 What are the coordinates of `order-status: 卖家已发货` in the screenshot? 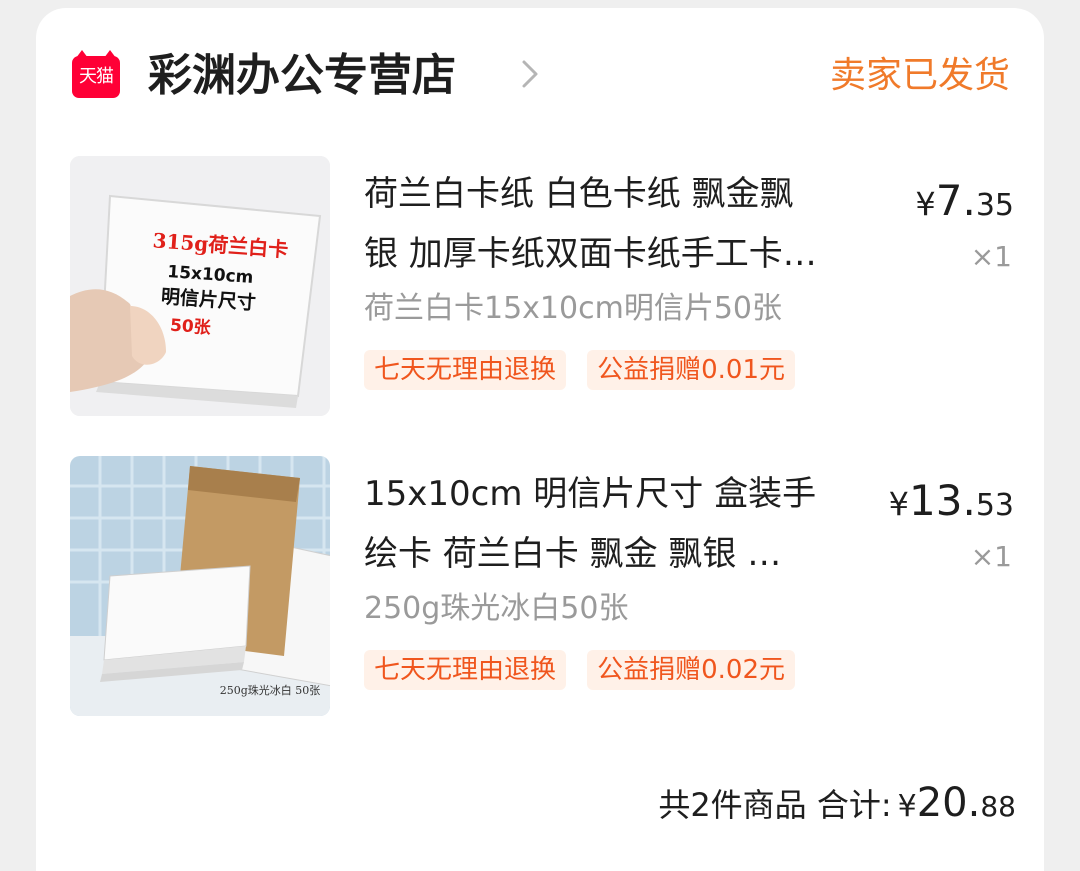 It's located at (919, 75).